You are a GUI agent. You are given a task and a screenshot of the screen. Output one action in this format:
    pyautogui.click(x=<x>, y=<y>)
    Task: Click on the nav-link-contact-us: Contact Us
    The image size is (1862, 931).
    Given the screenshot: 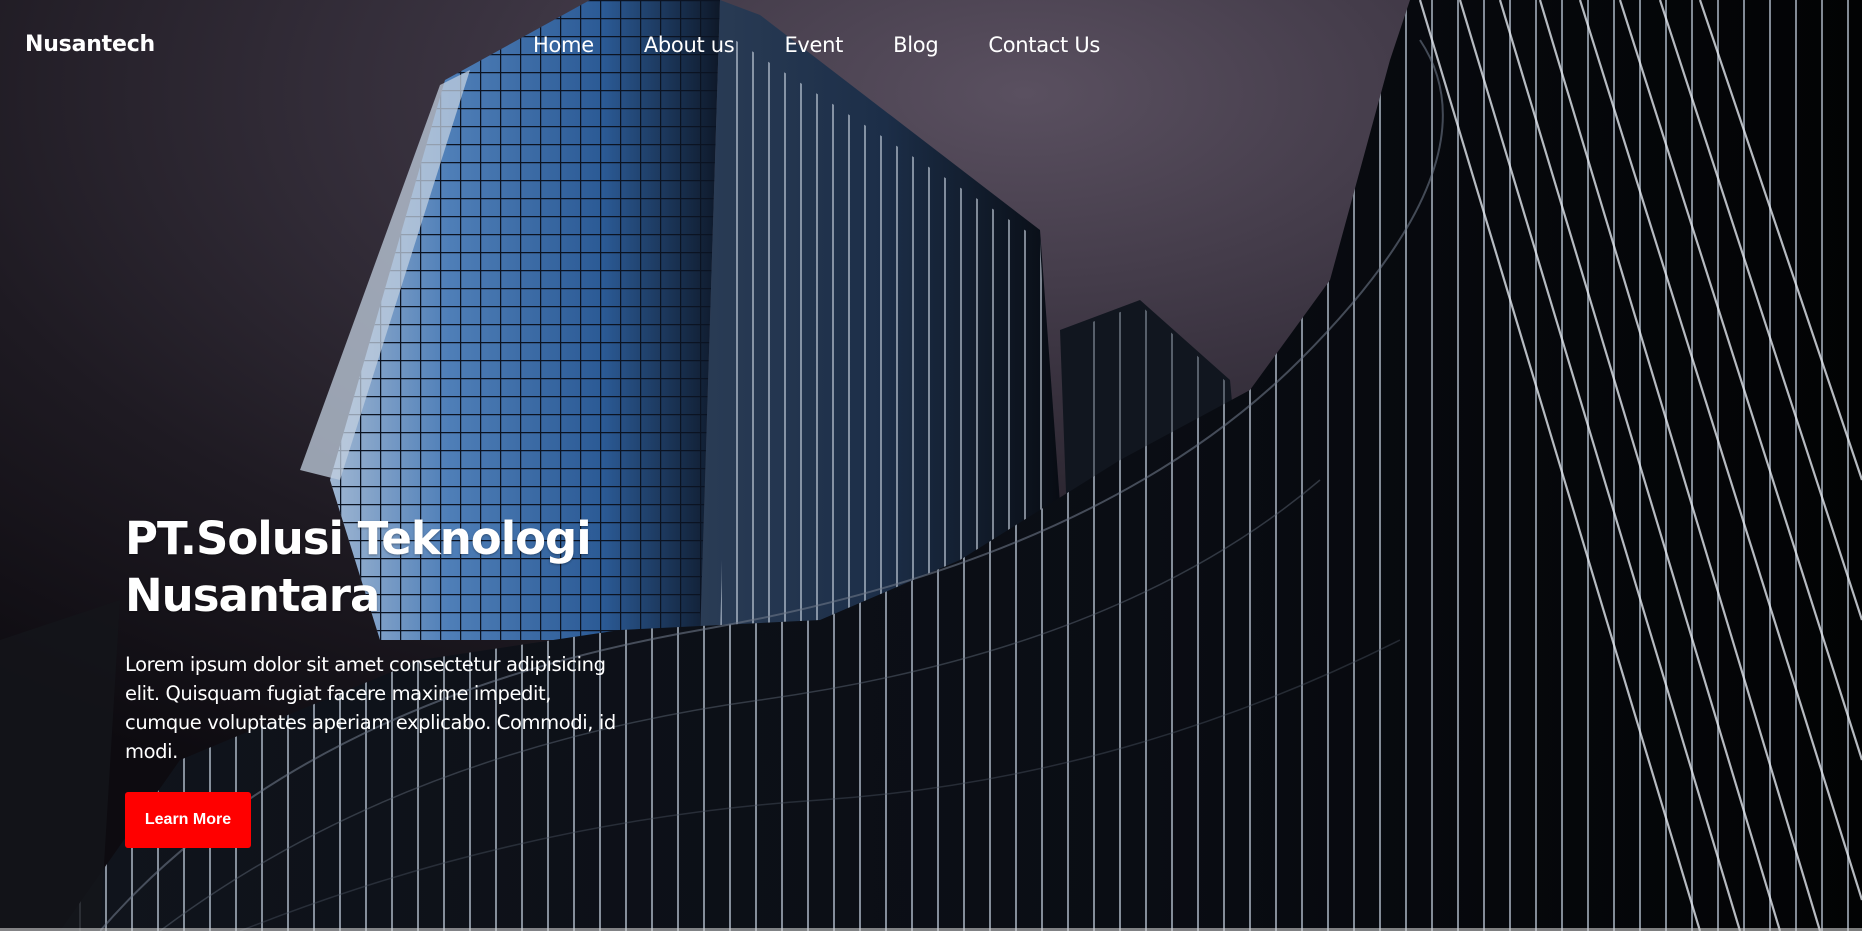 What is the action you would take?
    pyautogui.click(x=1044, y=45)
    